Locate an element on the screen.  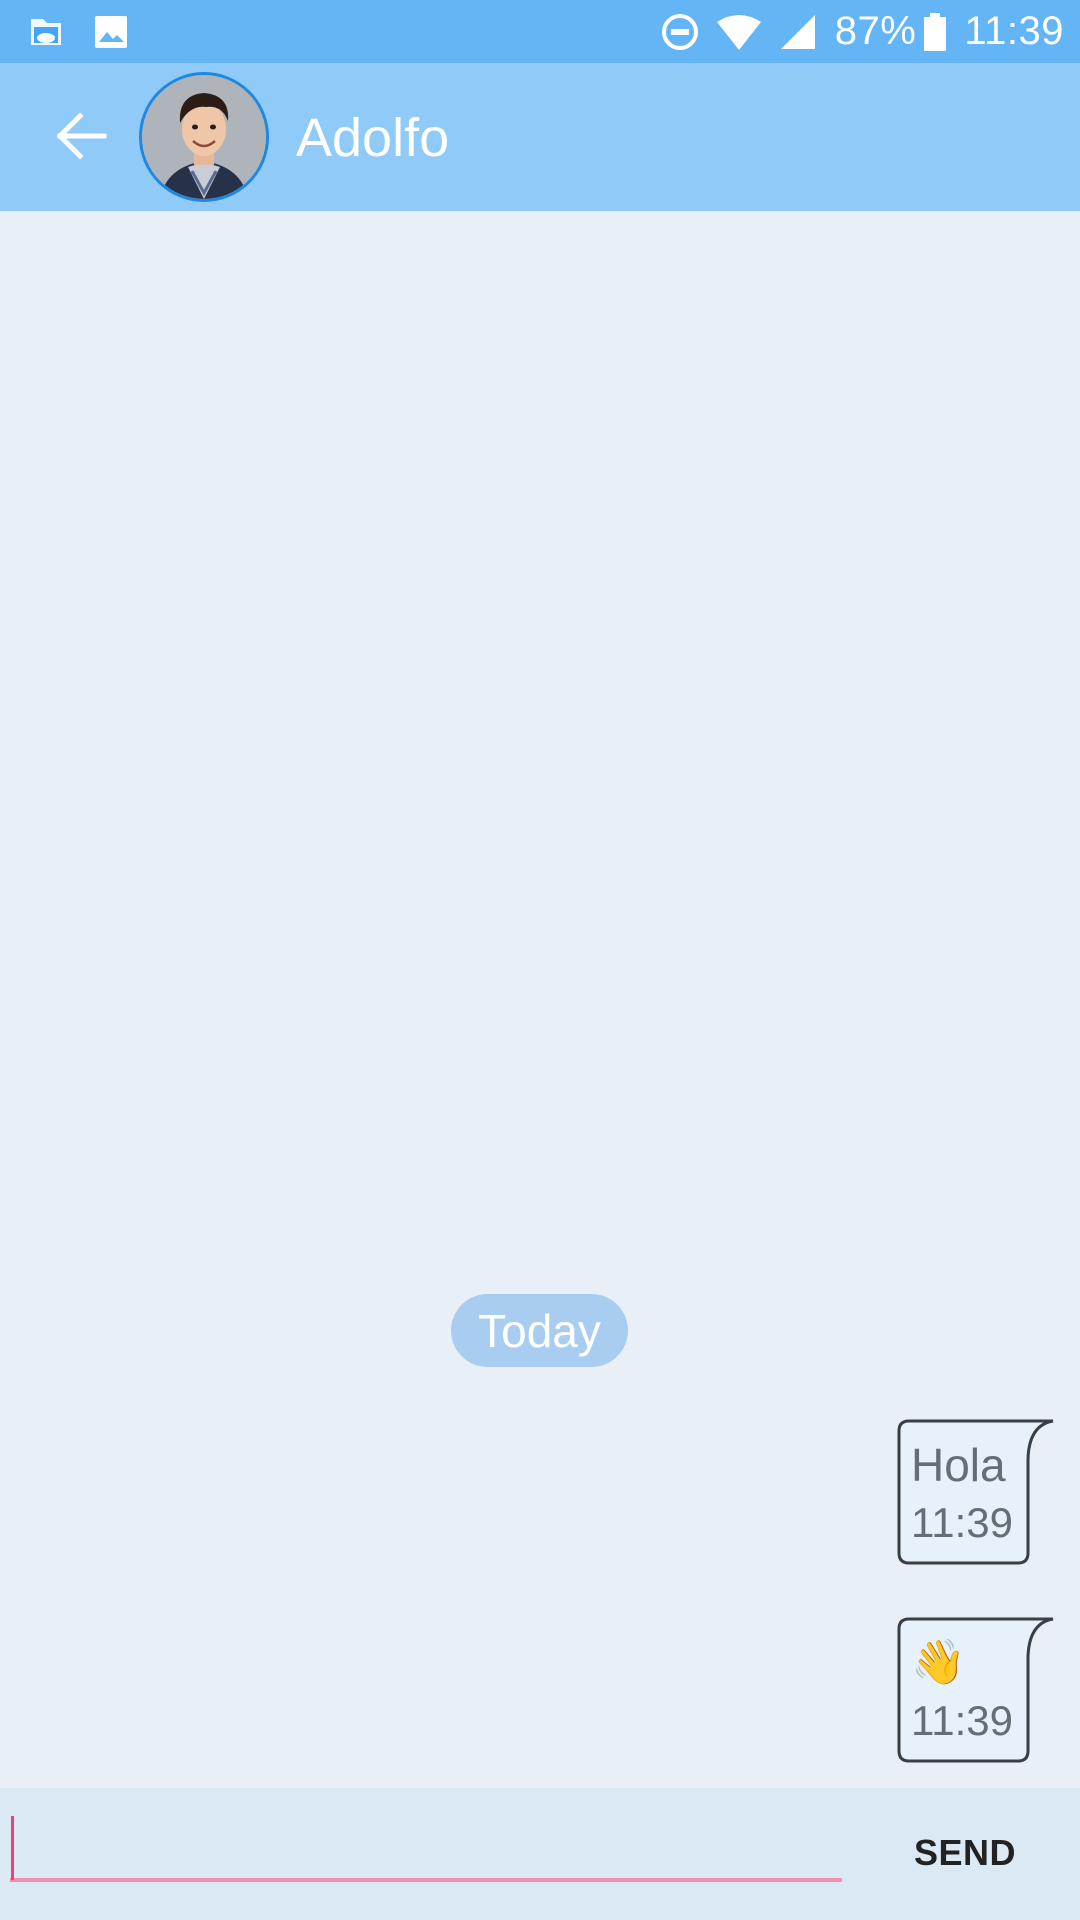
message-text: Hola is located at coordinates (958, 1465).